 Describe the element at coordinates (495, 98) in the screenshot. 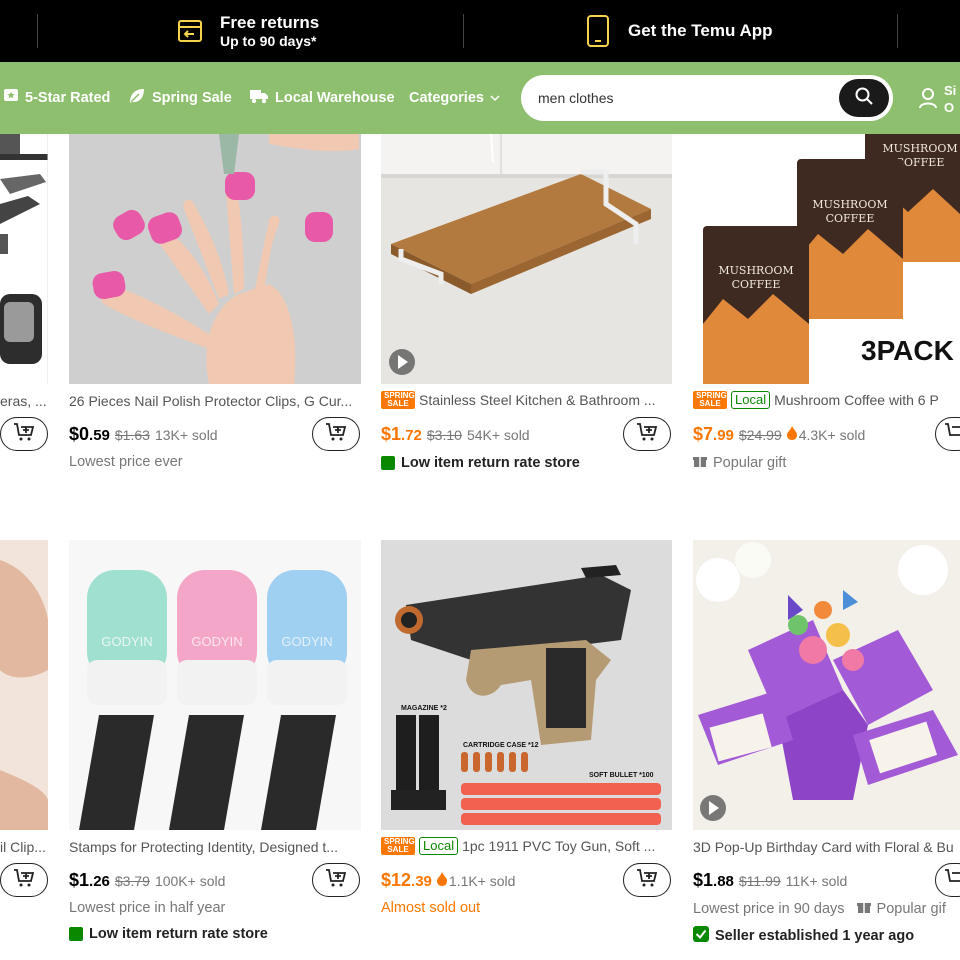

I see `chevron-down-icon` at that location.